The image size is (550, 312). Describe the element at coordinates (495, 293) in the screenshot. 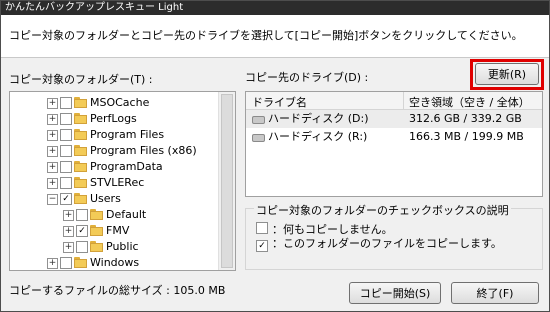

I see `exit-button: 終了(F)` at that location.